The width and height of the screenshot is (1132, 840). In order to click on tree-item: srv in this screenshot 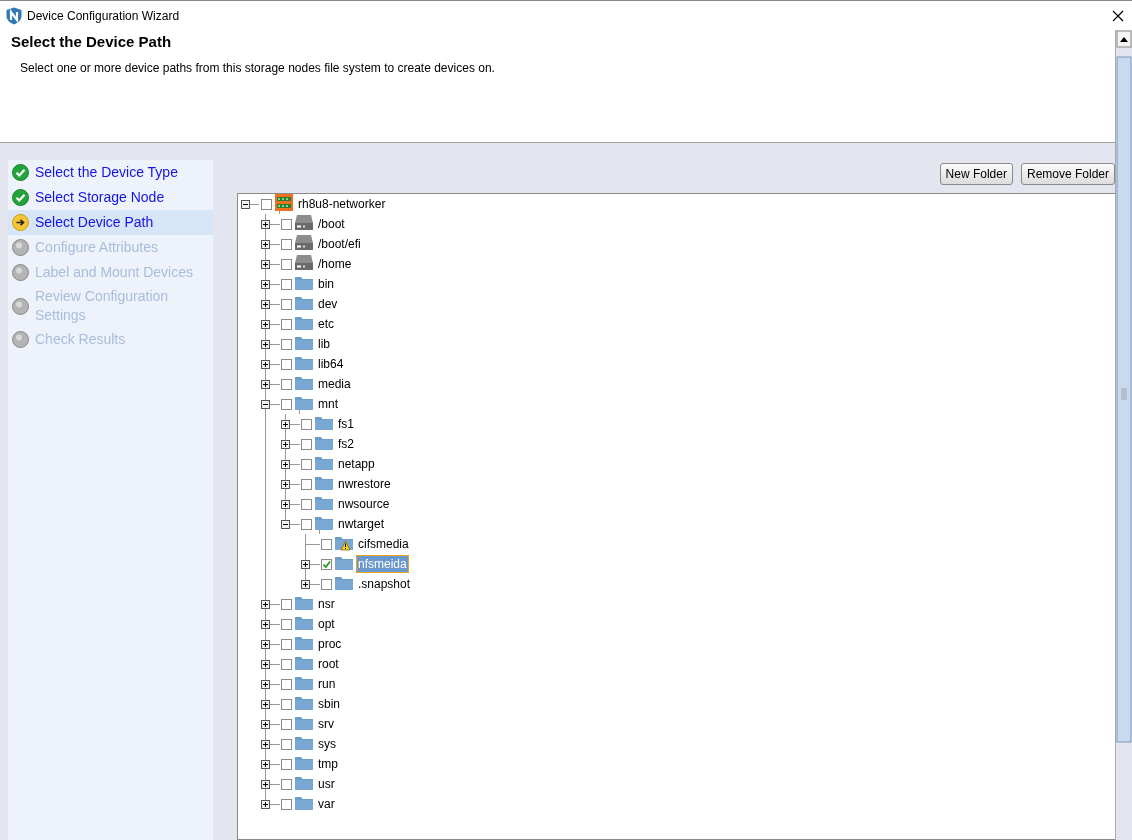, I will do `click(326, 724)`.